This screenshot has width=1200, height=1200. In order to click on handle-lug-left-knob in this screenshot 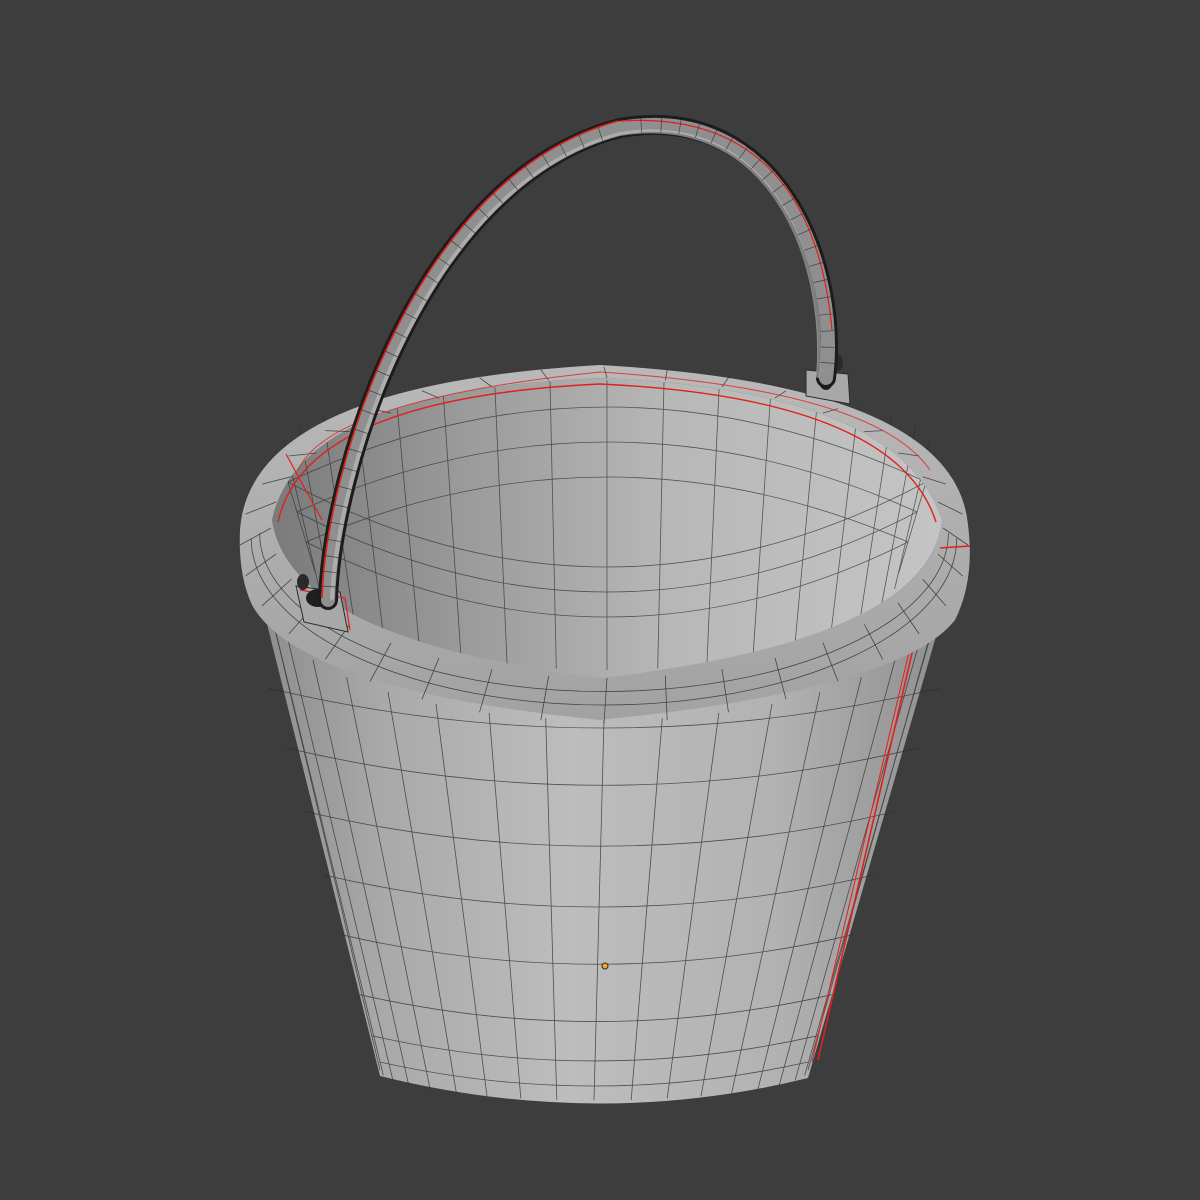, I will do `click(303, 582)`.